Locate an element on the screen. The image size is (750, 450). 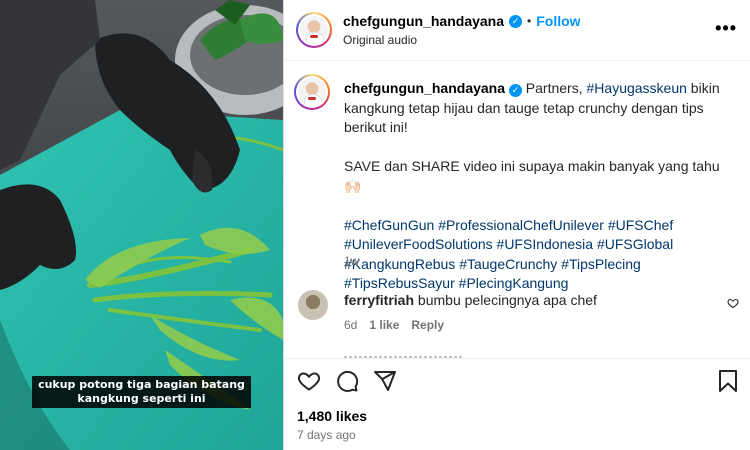
post-actions: 1,480 likes 7 days ago is located at coordinates (517, 404).